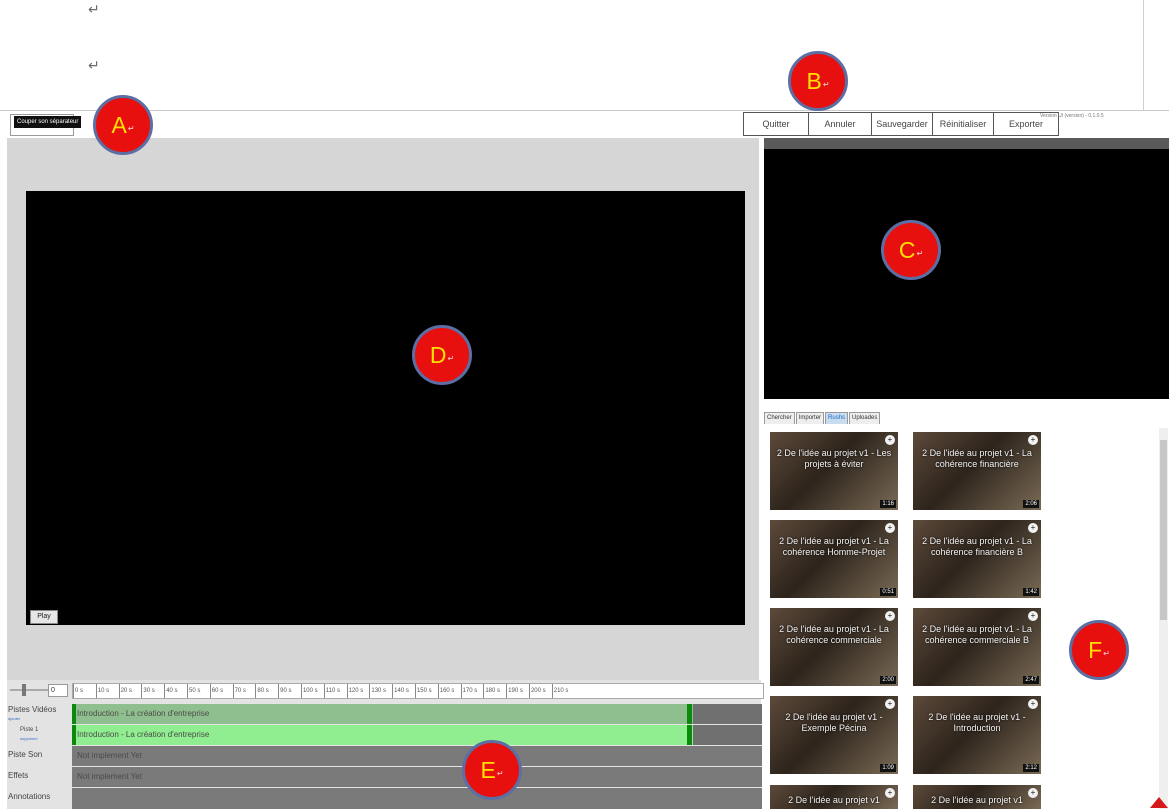  Describe the element at coordinates (776, 124) in the screenshot. I see `quit-button: Quitter` at that location.